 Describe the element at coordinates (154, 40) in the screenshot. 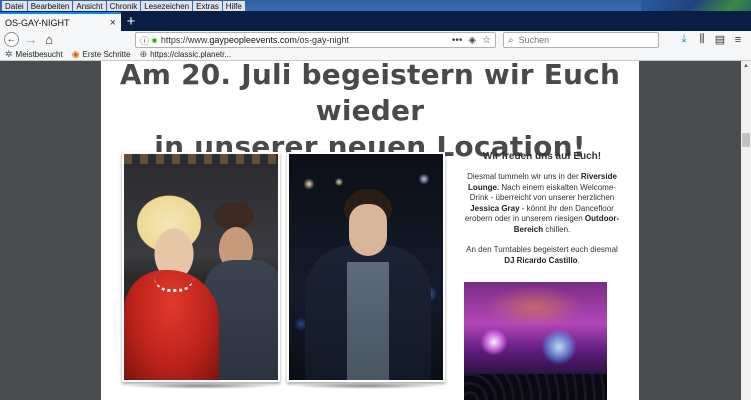

I see `lock-icon: ■` at that location.